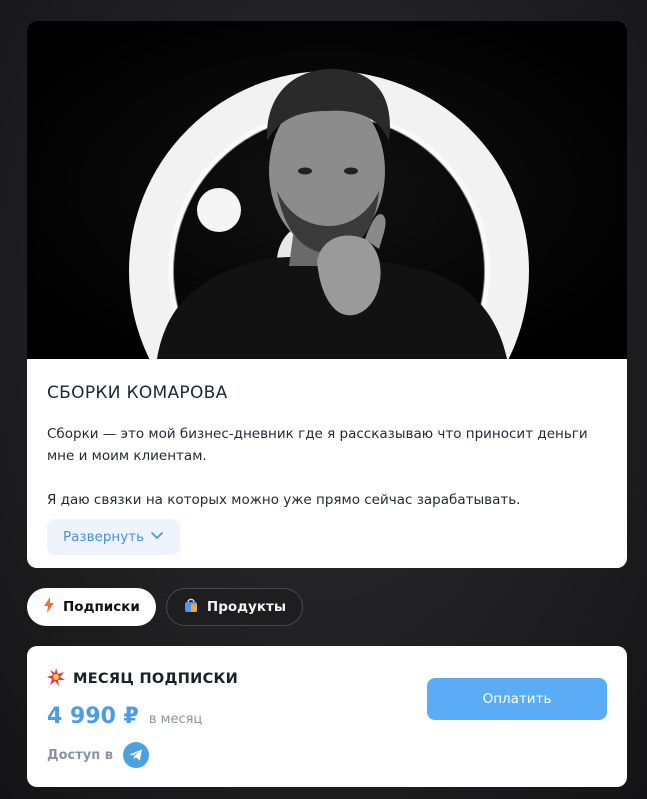 This screenshot has width=647, height=799. Describe the element at coordinates (246, 607) in the screenshot. I see `tab-products-label: Продукты` at that location.